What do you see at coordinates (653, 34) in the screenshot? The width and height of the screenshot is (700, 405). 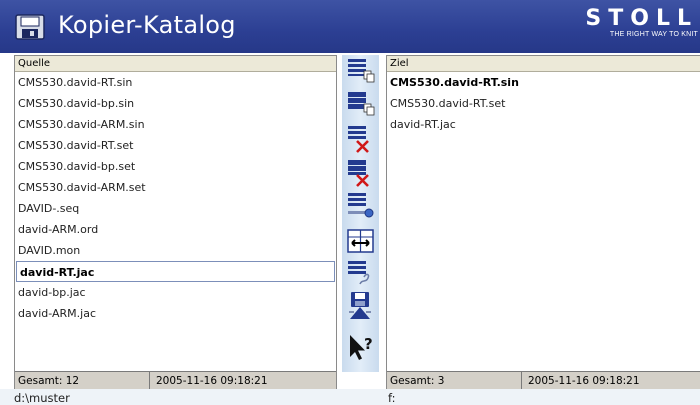 I see `brand-tagline: THE RIGHT WAY TO KNIT` at bounding box center [653, 34].